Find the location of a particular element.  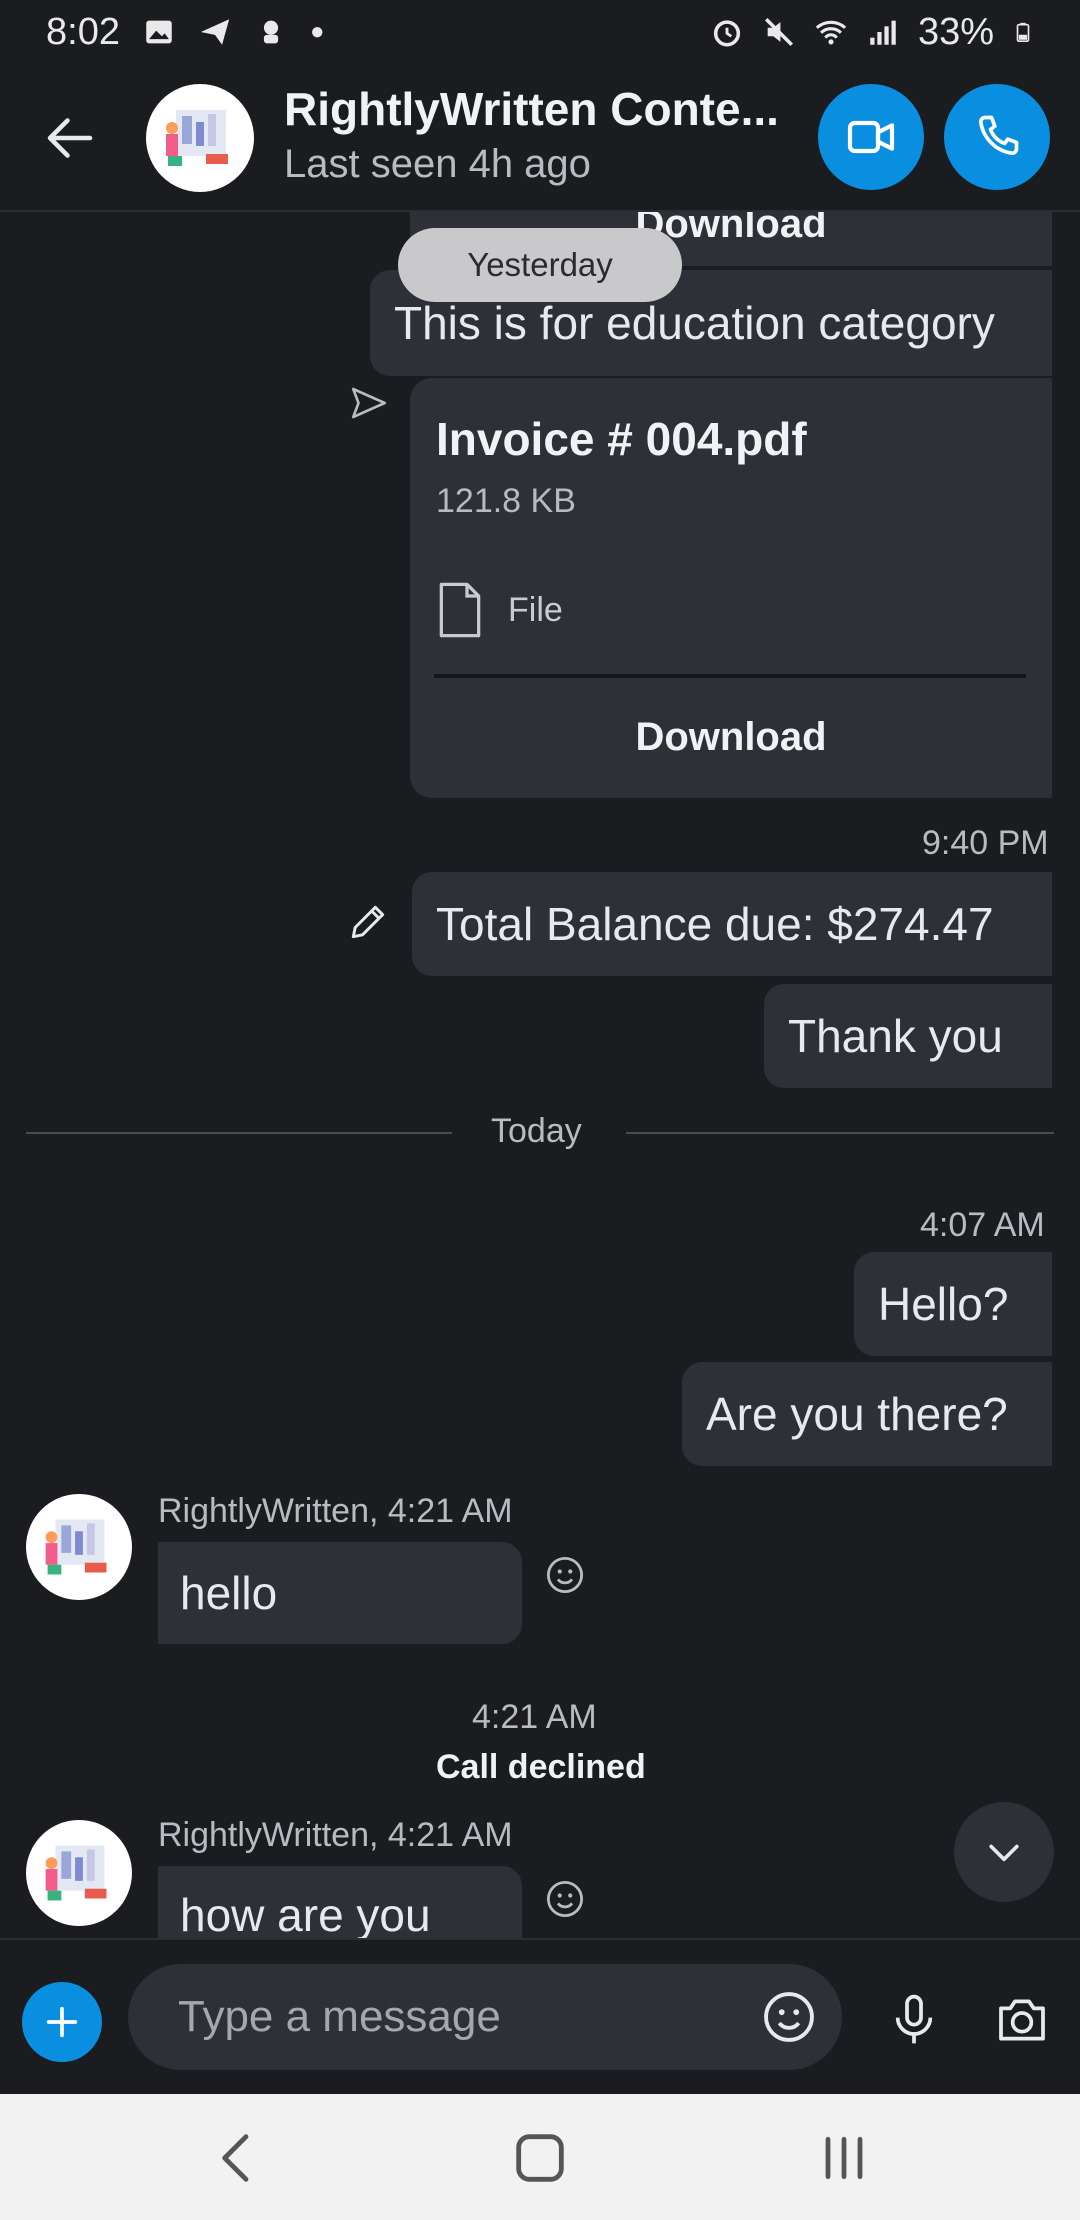

sent-status-icon is located at coordinates (369, 403).